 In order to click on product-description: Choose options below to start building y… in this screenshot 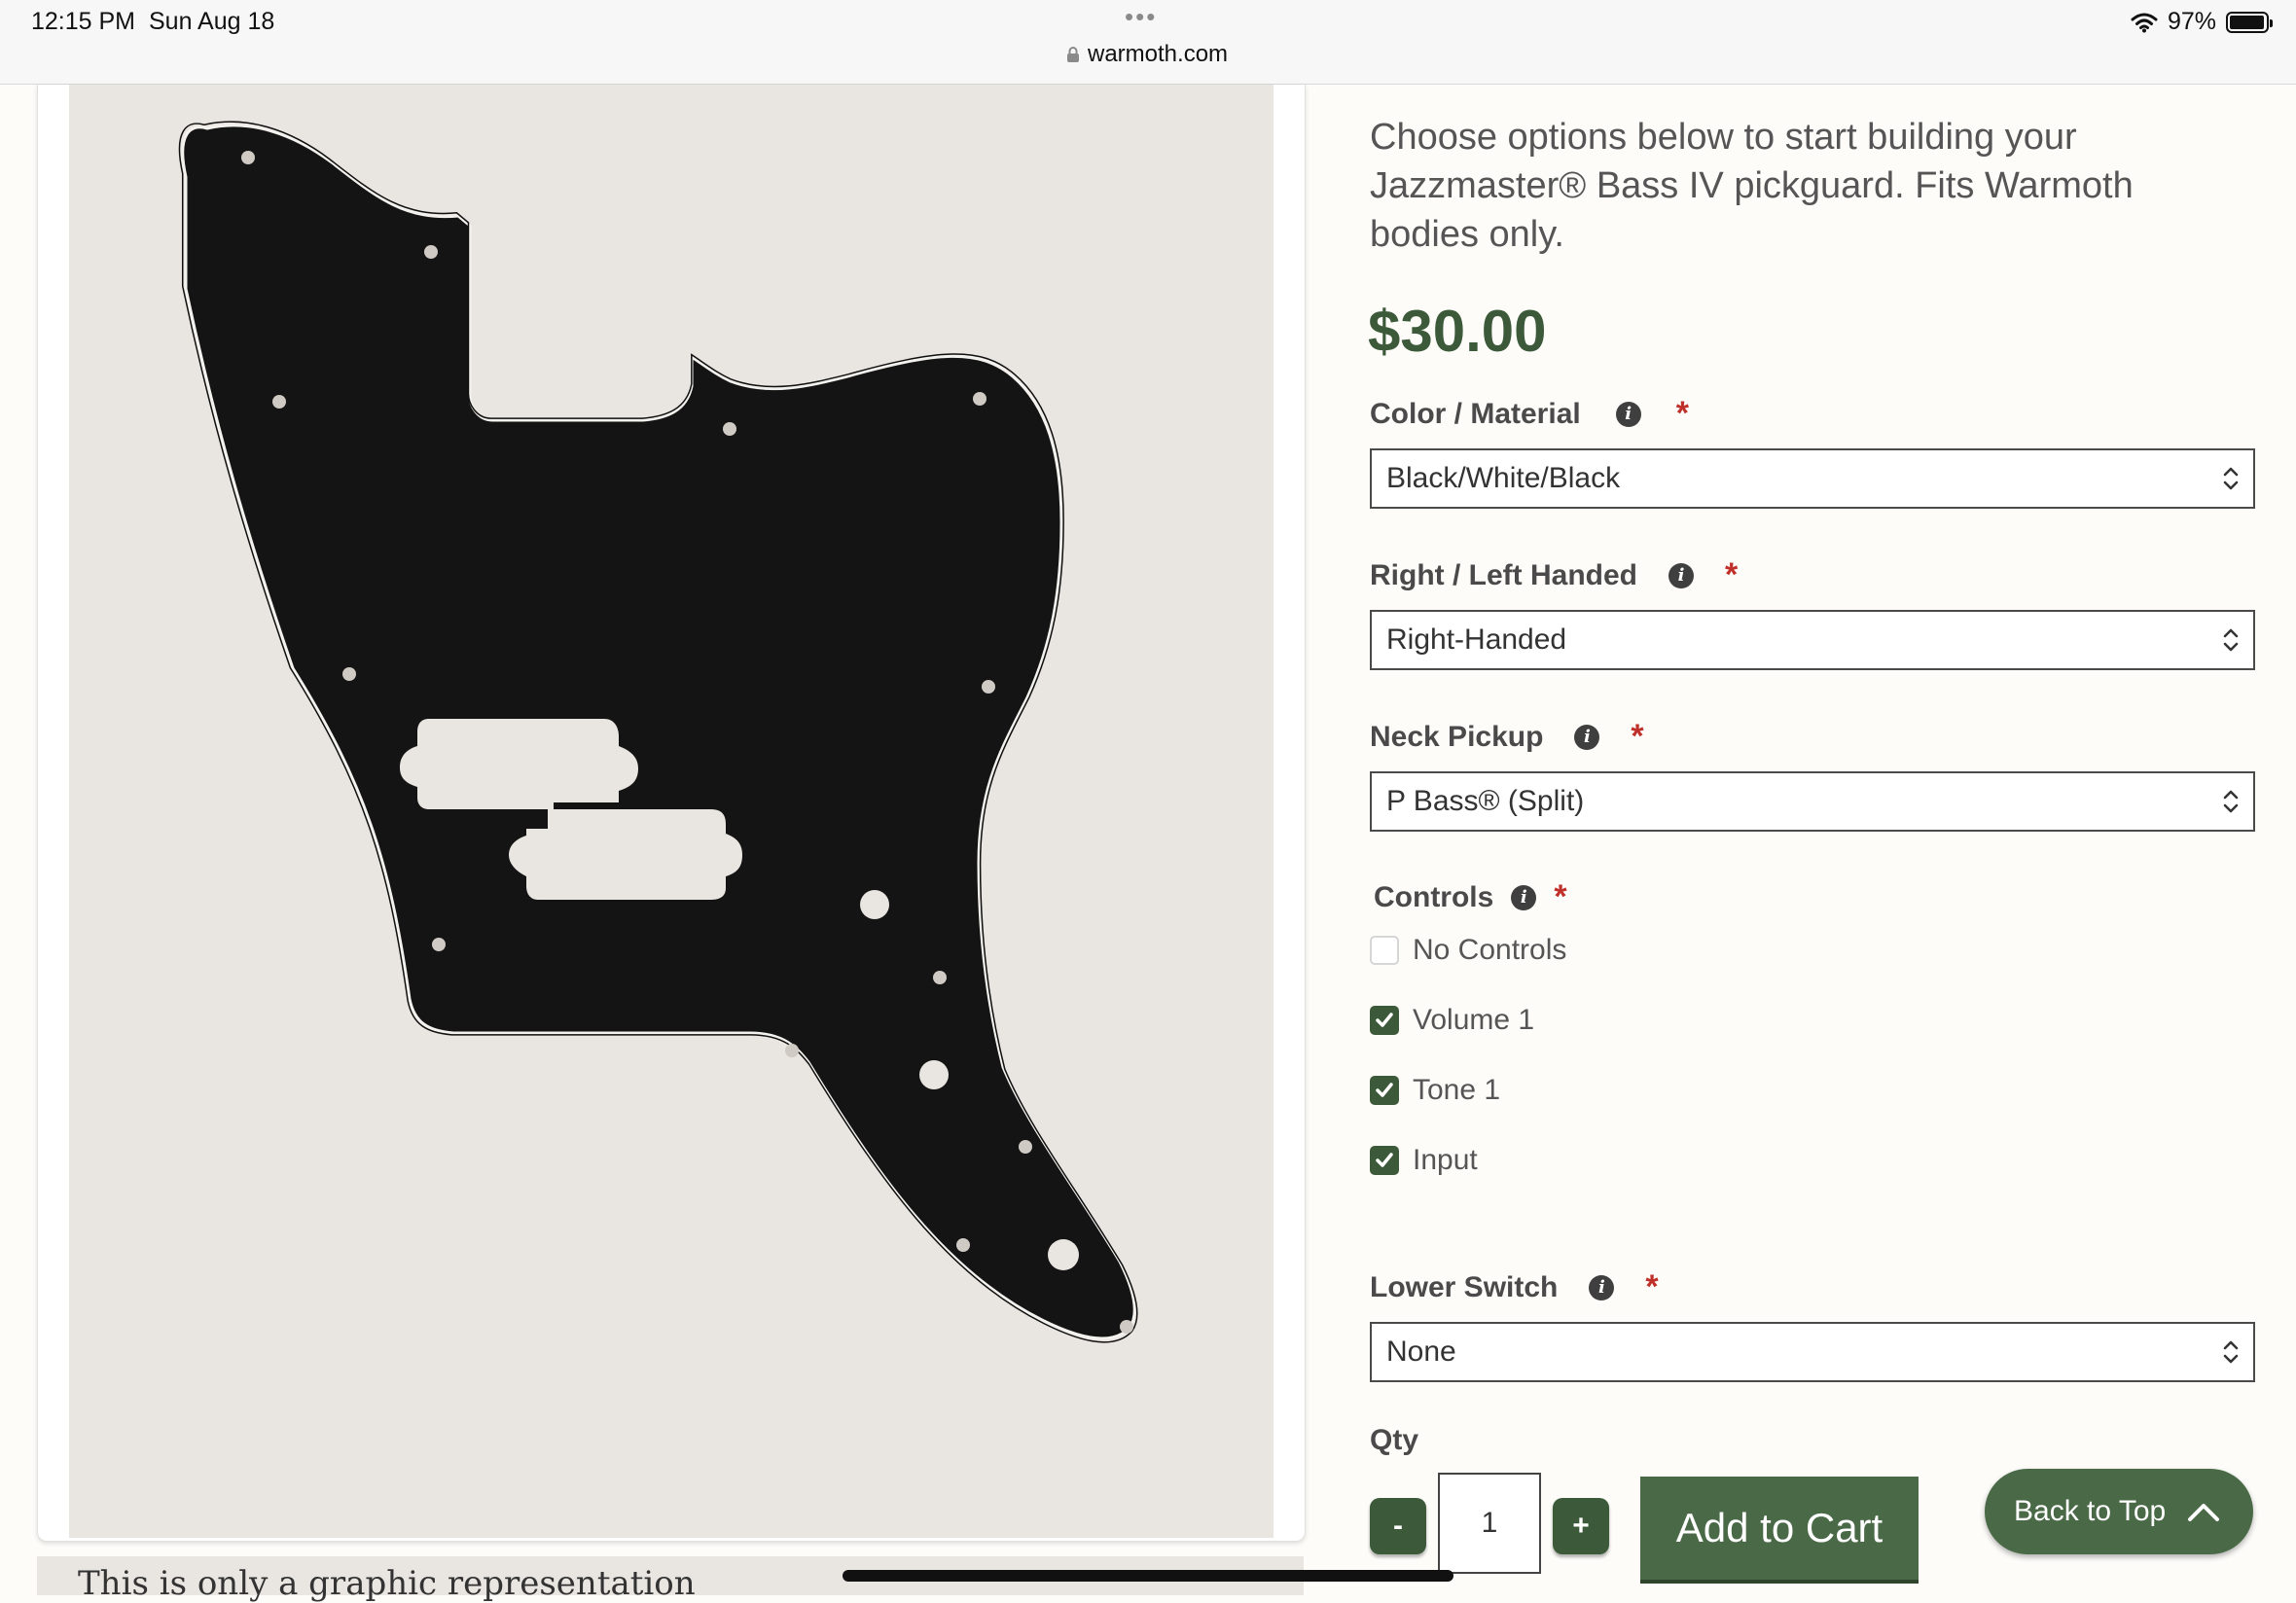, I will do `click(1752, 186)`.